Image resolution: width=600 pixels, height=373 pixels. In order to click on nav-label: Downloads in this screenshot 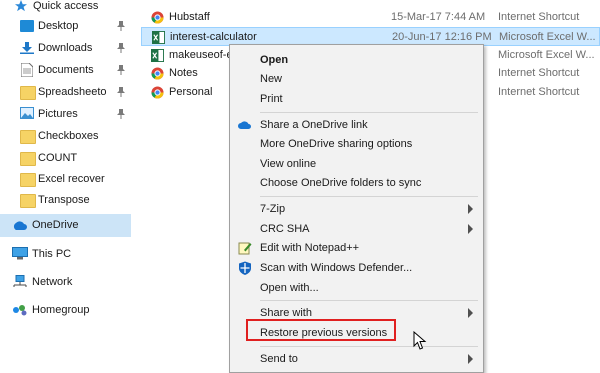, I will do `click(65, 48)`.